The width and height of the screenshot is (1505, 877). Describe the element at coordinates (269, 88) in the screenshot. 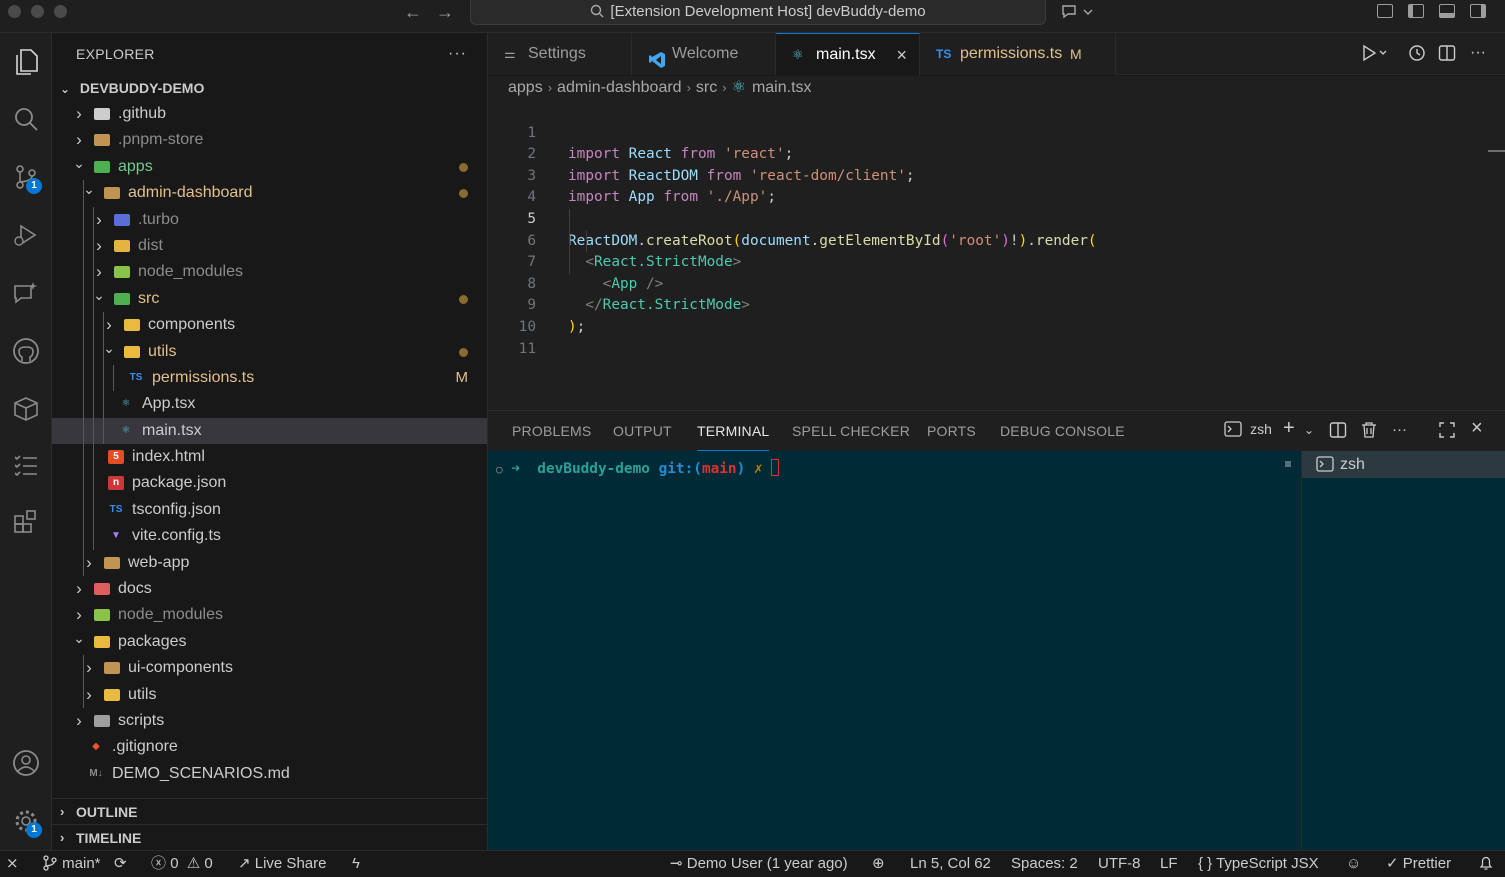

I see `workspace-root: ⌄ DEVBUDDY-DEMO` at that location.